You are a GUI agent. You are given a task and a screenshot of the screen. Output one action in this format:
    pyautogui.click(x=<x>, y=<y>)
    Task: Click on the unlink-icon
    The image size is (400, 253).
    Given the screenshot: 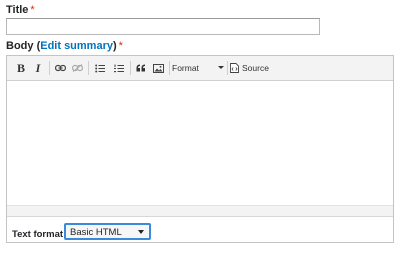 What is the action you would take?
    pyautogui.click(x=77, y=68)
    